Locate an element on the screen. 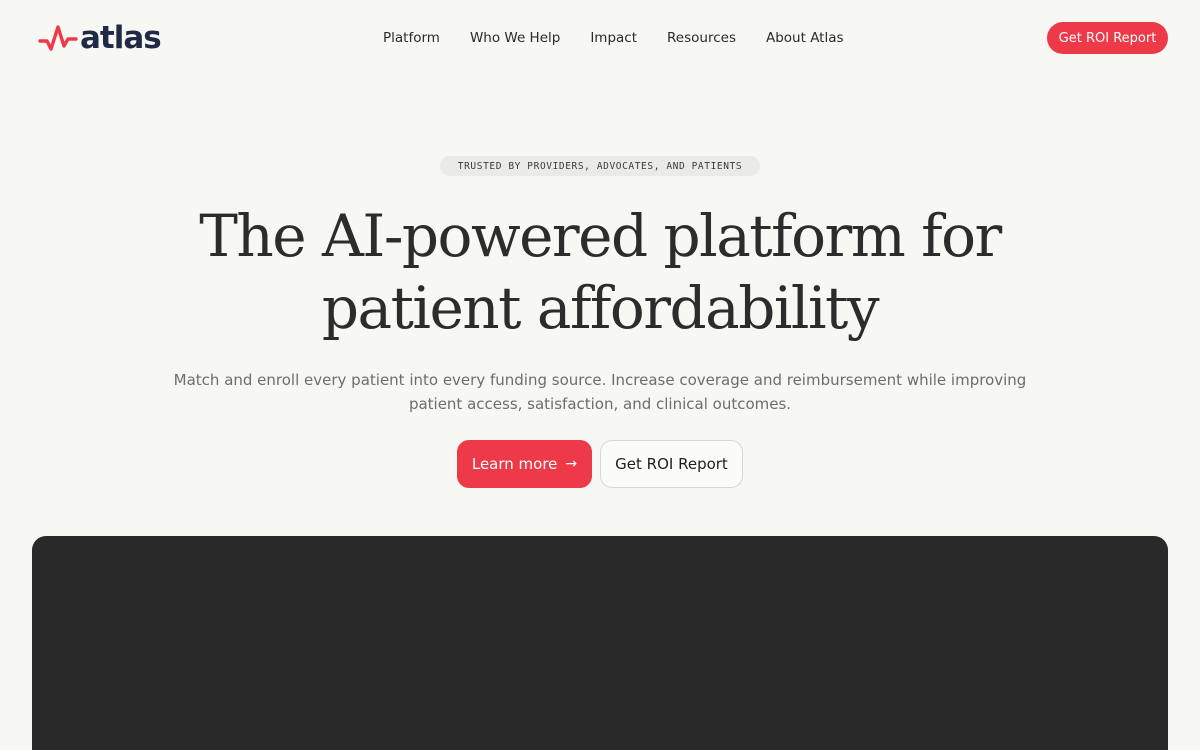 This screenshot has width=1200, height=750. nav-item-who-we-help: Who We Help is located at coordinates (515, 38).